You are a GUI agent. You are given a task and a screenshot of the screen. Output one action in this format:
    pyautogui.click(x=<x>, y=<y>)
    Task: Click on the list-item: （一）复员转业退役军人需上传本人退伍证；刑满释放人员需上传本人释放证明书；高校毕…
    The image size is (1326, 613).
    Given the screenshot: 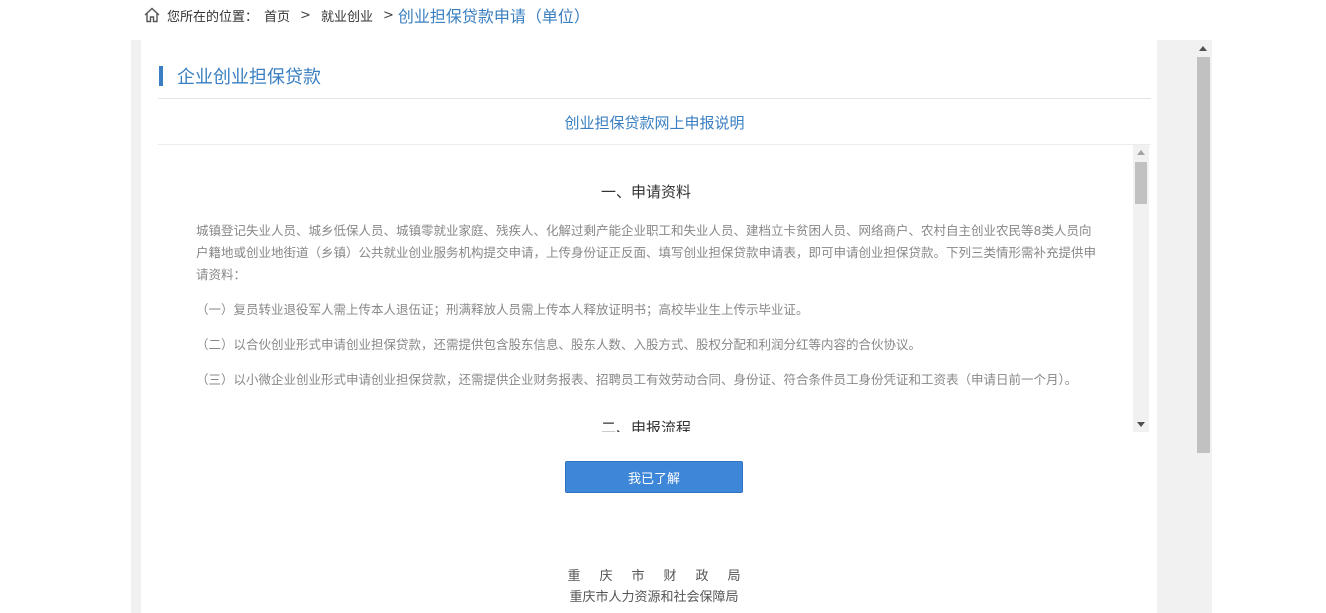 What is the action you would take?
    pyautogui.click(x=502, y=309)
    